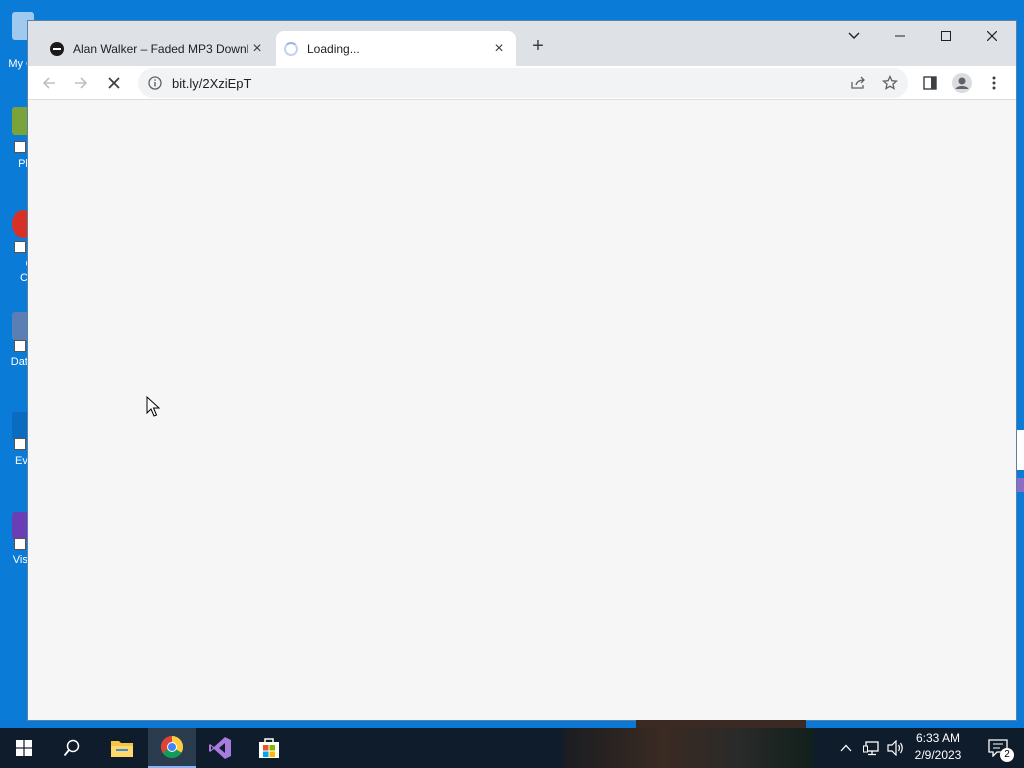 Image resolution: width=1024 pixels, height=768 pixels. I want to click on clock-time: 6:33 AM, so click(938, 738).